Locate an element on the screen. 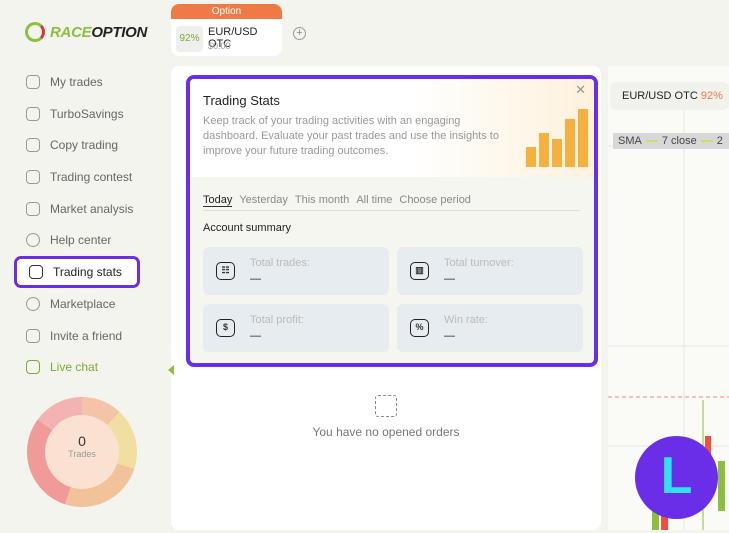  stat-card-total-turnover: ▥ Total turnover: — is located at coordinates (490, 271).